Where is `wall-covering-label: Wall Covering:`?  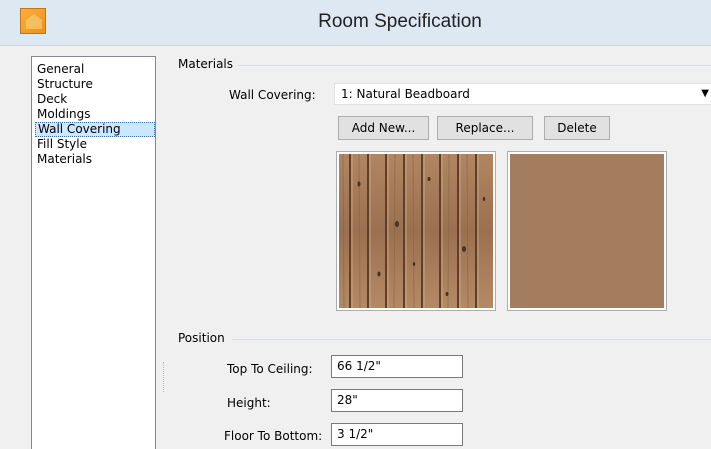 wall-covering-label: Wall Covering: is located at coordinates (272, 95).